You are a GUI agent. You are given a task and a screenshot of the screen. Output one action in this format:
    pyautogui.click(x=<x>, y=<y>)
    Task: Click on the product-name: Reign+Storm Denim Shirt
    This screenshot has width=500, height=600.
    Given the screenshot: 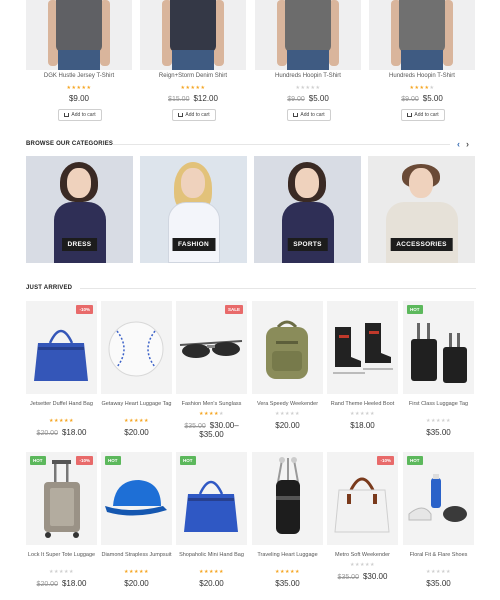 What is the action you would take?
    pyautogui.click(x=193, y=76)
    